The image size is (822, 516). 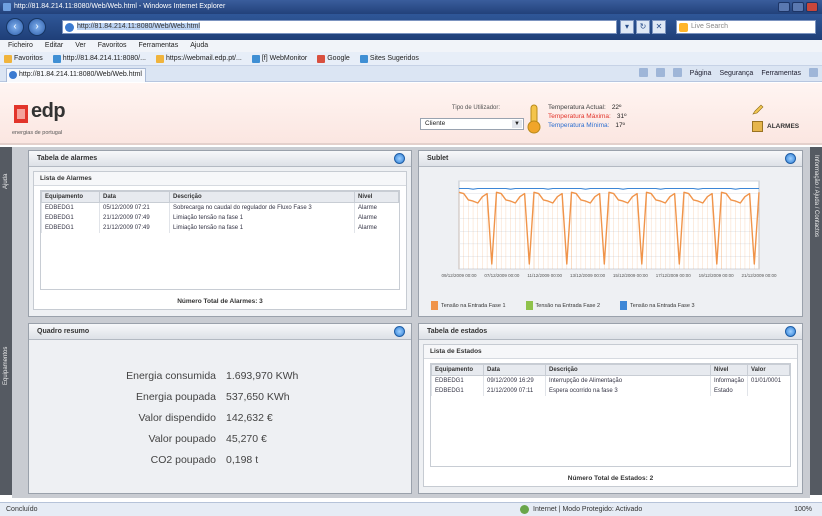 I want to click on alarms-col-description: Descrição, so click(x=262, y=197).